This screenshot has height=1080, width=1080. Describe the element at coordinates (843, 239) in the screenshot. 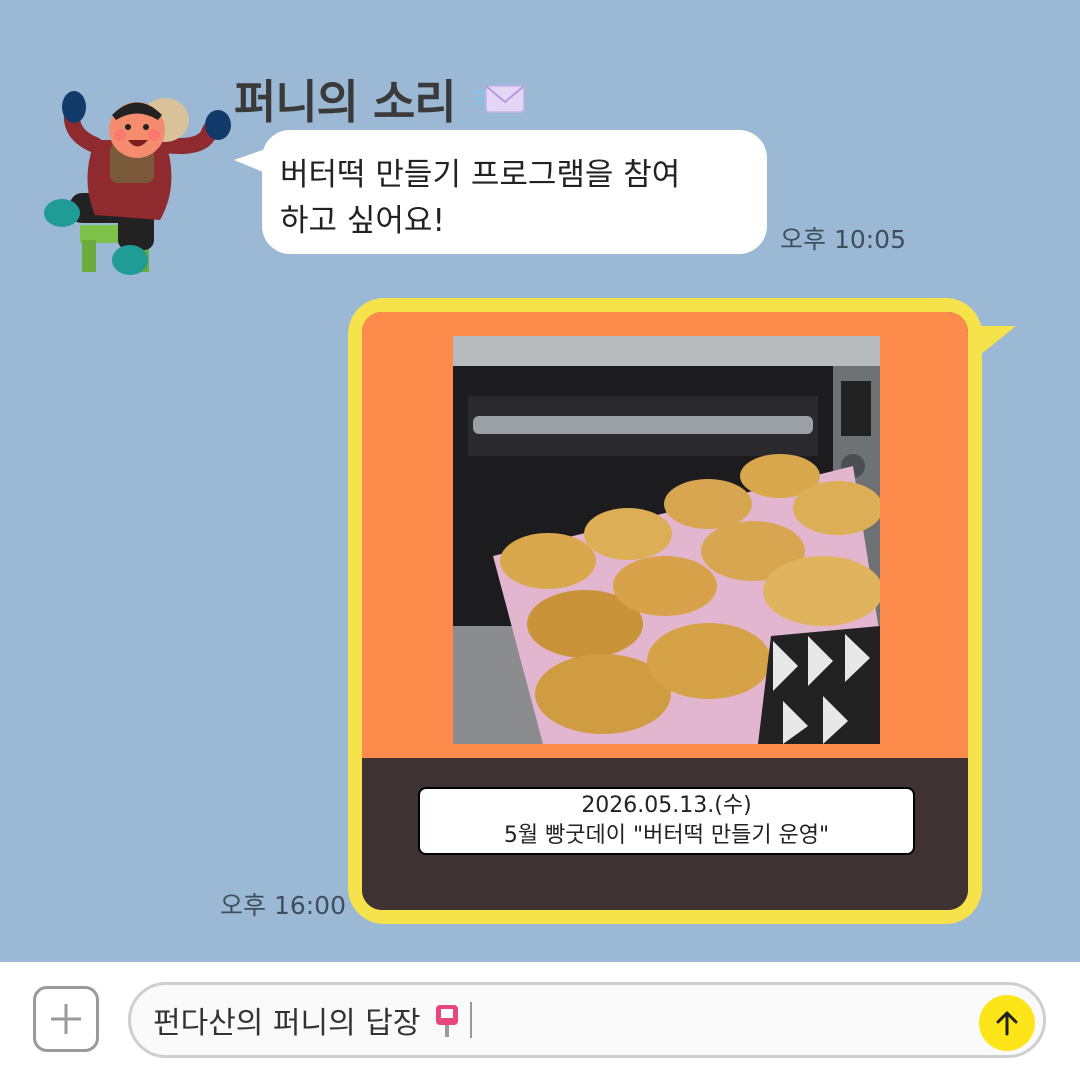

I see `incoming-message-time: 오후 10:05` at that location.